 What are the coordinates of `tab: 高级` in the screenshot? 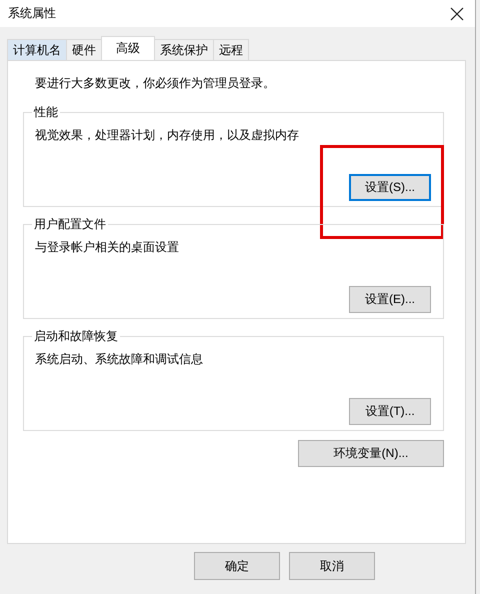 It's located at (128, 48).